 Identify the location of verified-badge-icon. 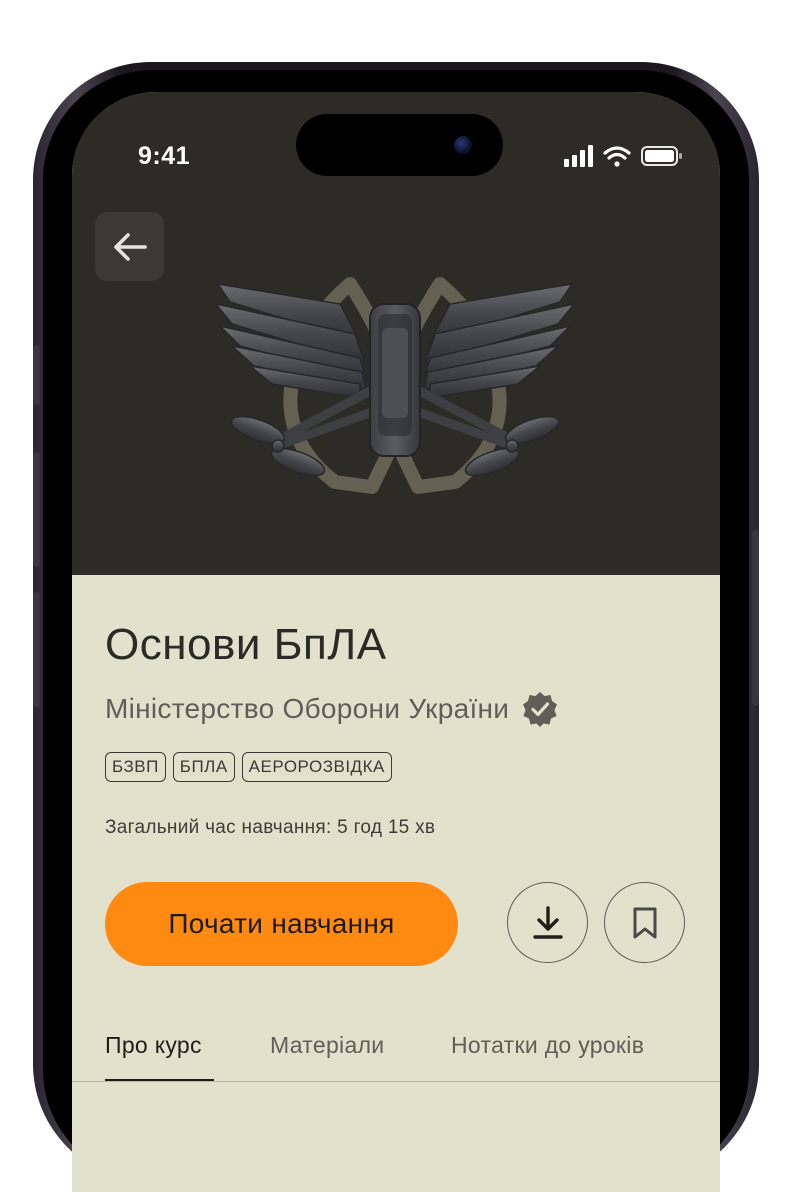
(540, 709).